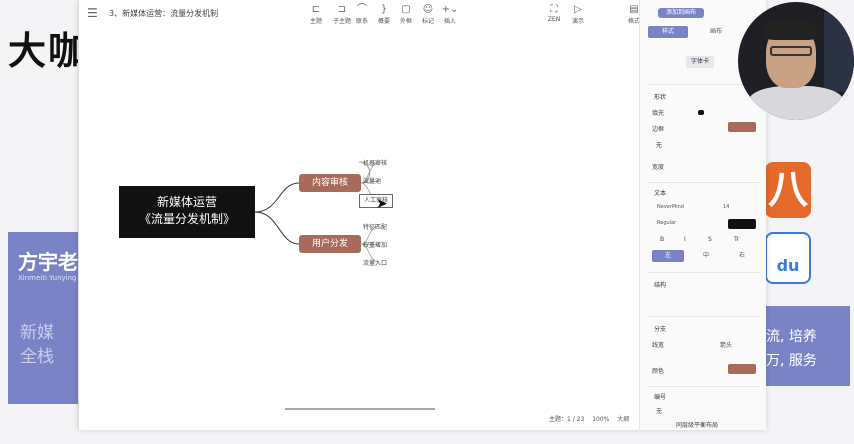  I want to click on subtopic: 流量池, so click(372, 182).